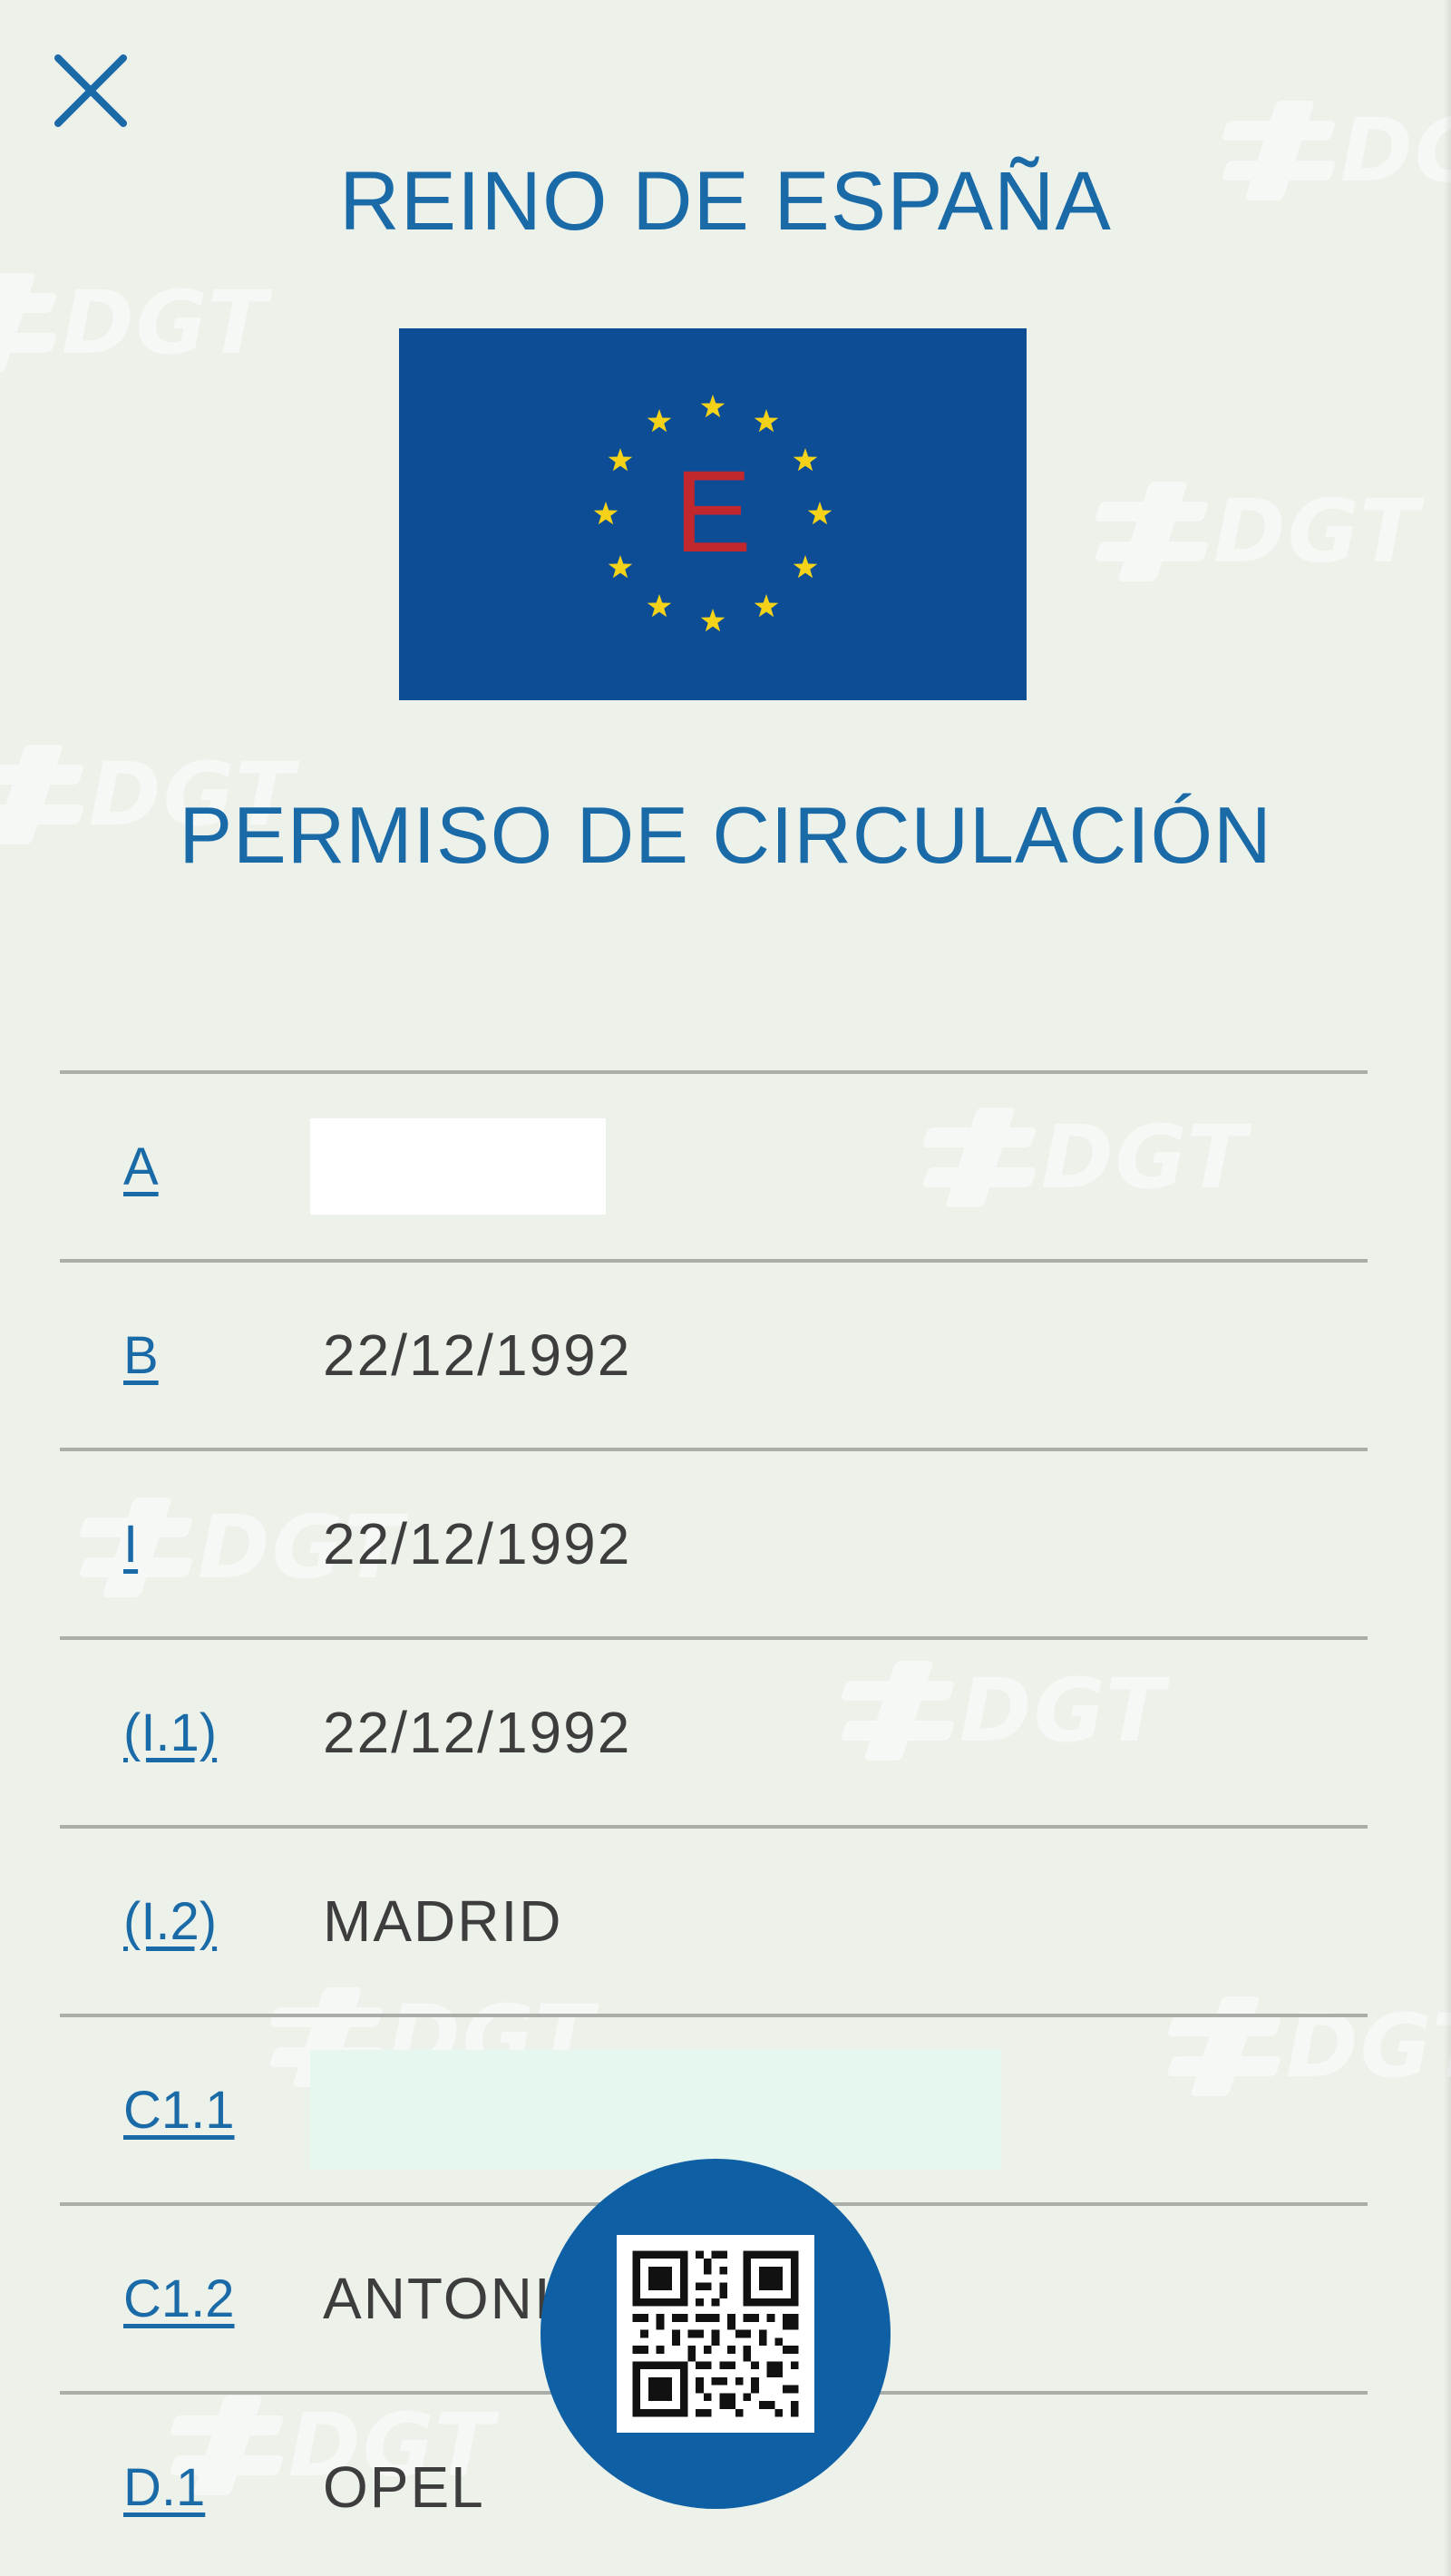 The image size is (1451, 2576). I want to click on field-row-b: B 22/12/1992, so click(714, 1357).